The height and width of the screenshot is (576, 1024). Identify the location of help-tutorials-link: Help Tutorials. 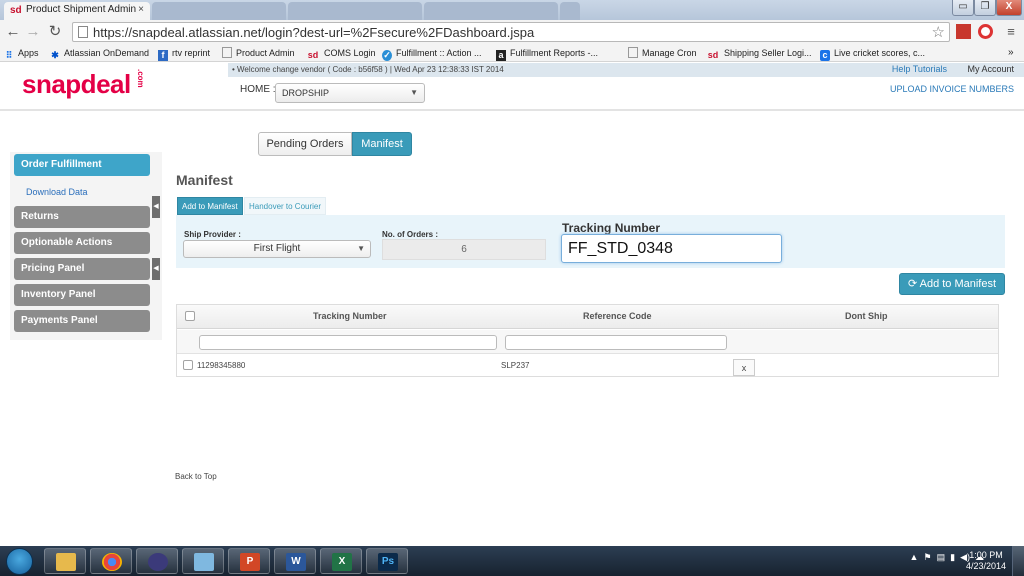
(919, 69).